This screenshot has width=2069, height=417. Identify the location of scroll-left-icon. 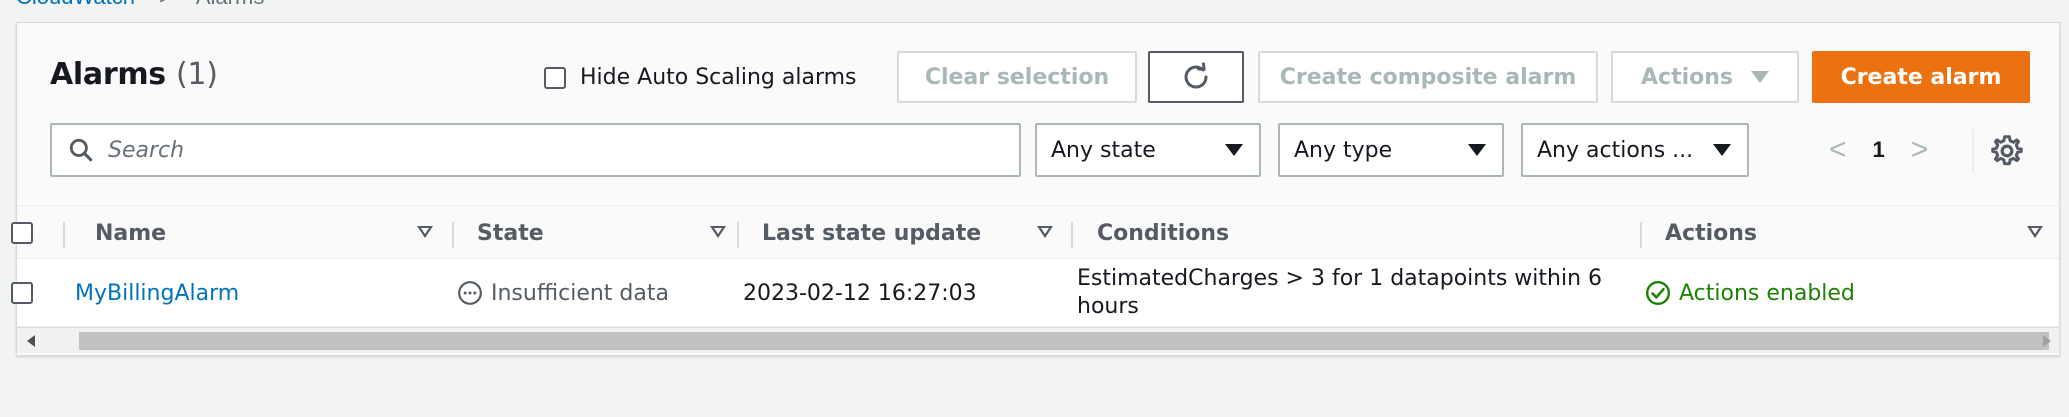
(31, 341).